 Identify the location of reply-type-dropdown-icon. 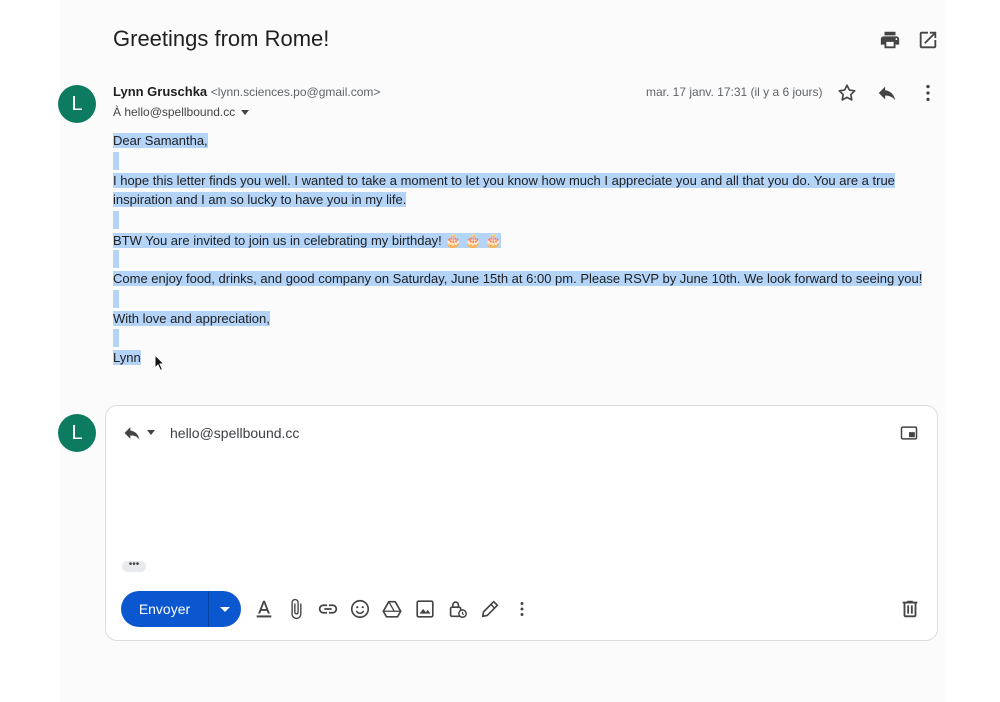
(151, 432).